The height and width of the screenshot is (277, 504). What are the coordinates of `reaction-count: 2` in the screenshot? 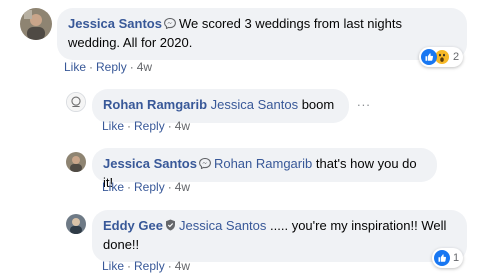 It's located at (456, 57).